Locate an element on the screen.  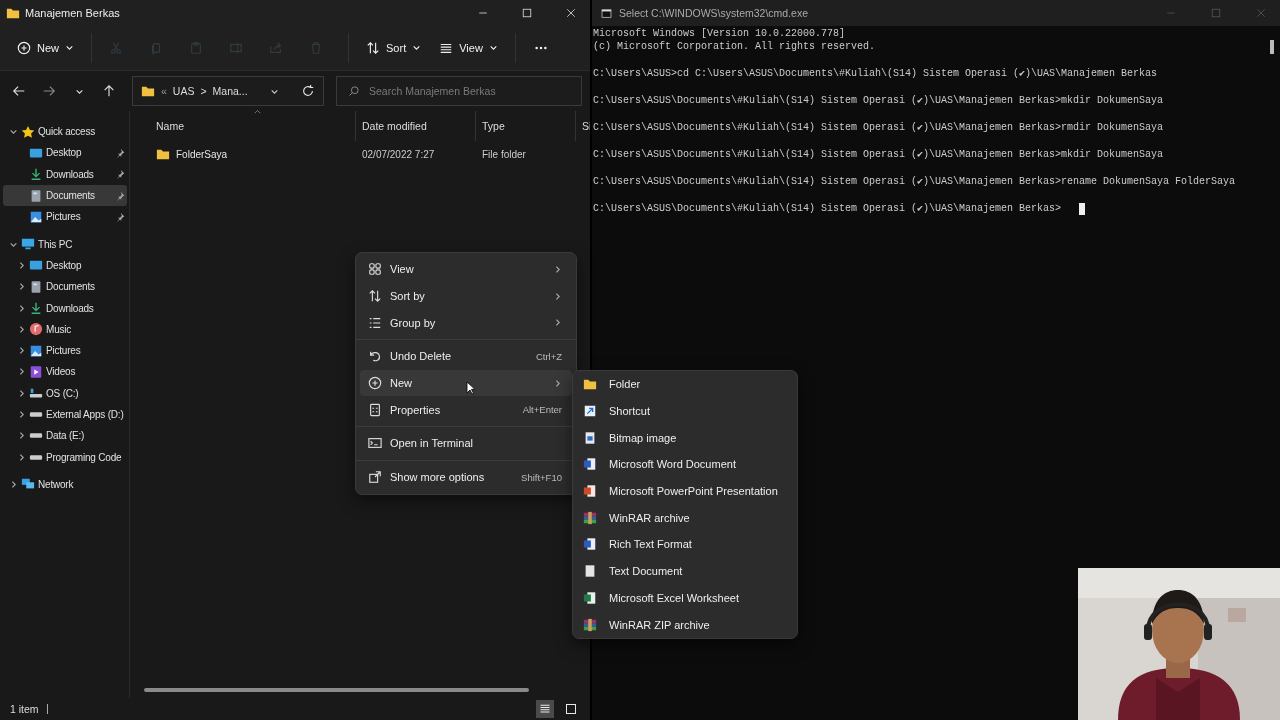
sidebar-item: This PC is located at coordinates (65, 244).